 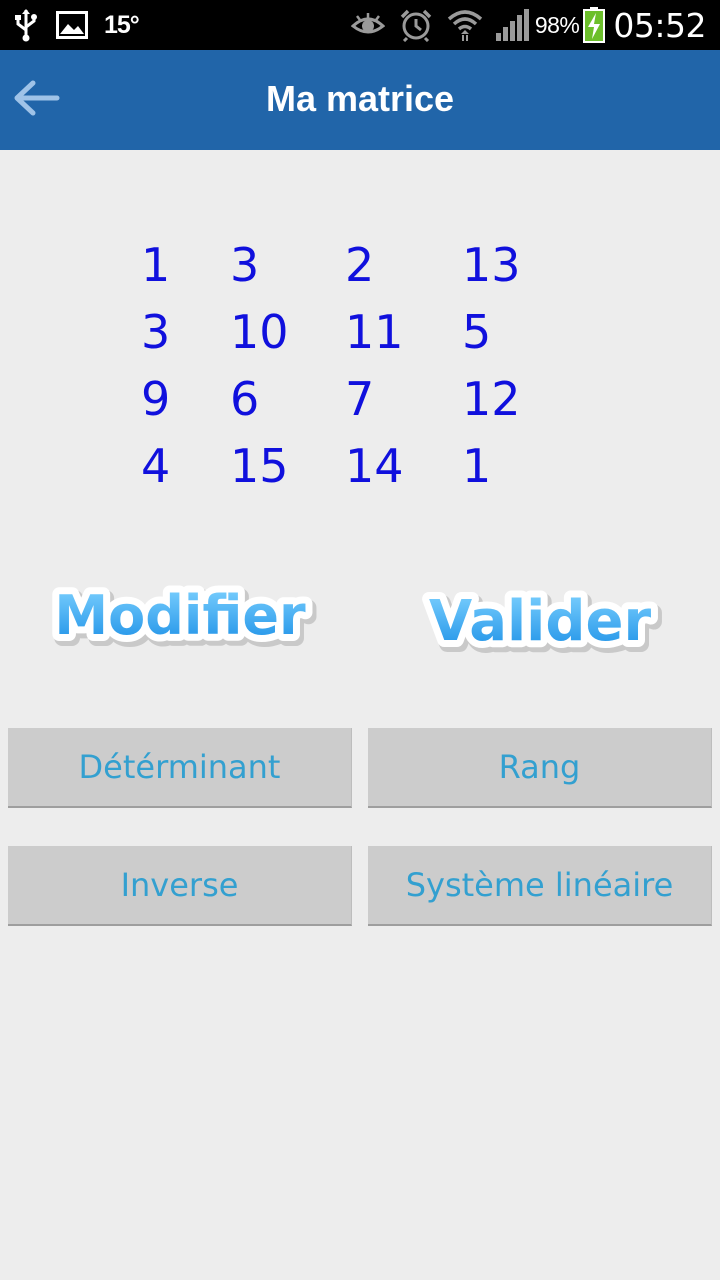 What do you see at coordinates (374, 332) in the screenshot?
I see `matrix-cell: 11` at bounding box center [374, 332].